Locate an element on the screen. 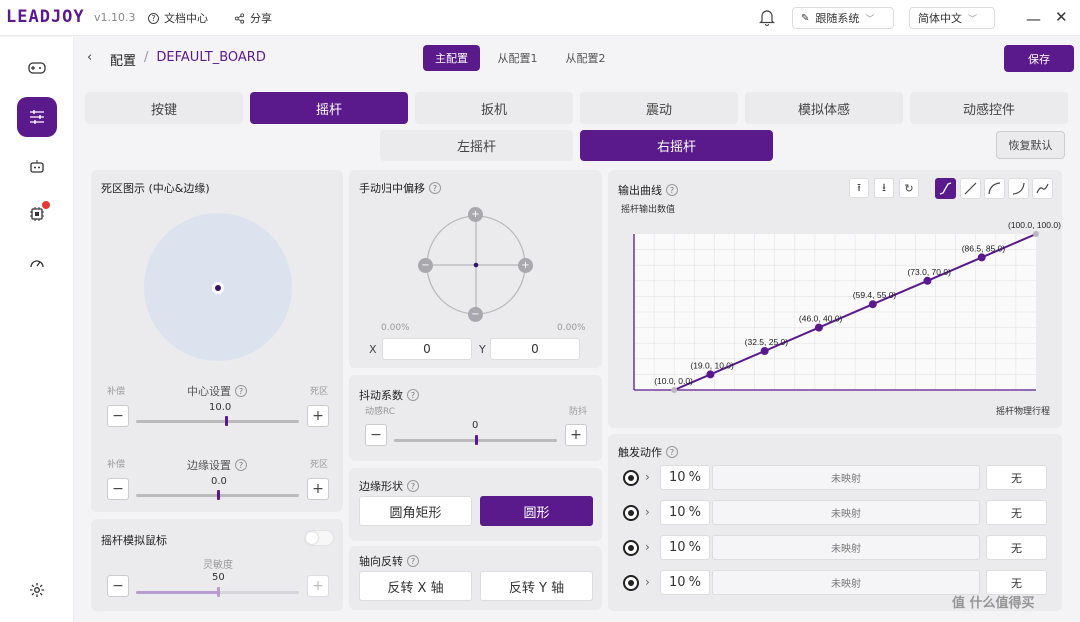 The image size is (1080, 622). breadcrumb-root: 配置 is located at coordinates (123, 59).